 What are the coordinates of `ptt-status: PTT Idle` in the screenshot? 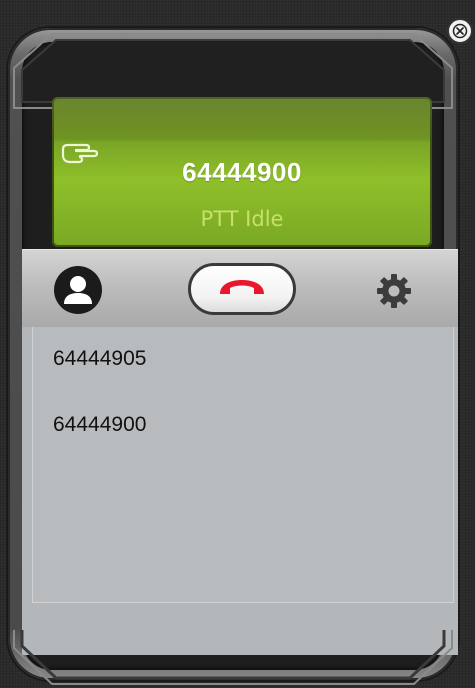 It's located at (242, 219).